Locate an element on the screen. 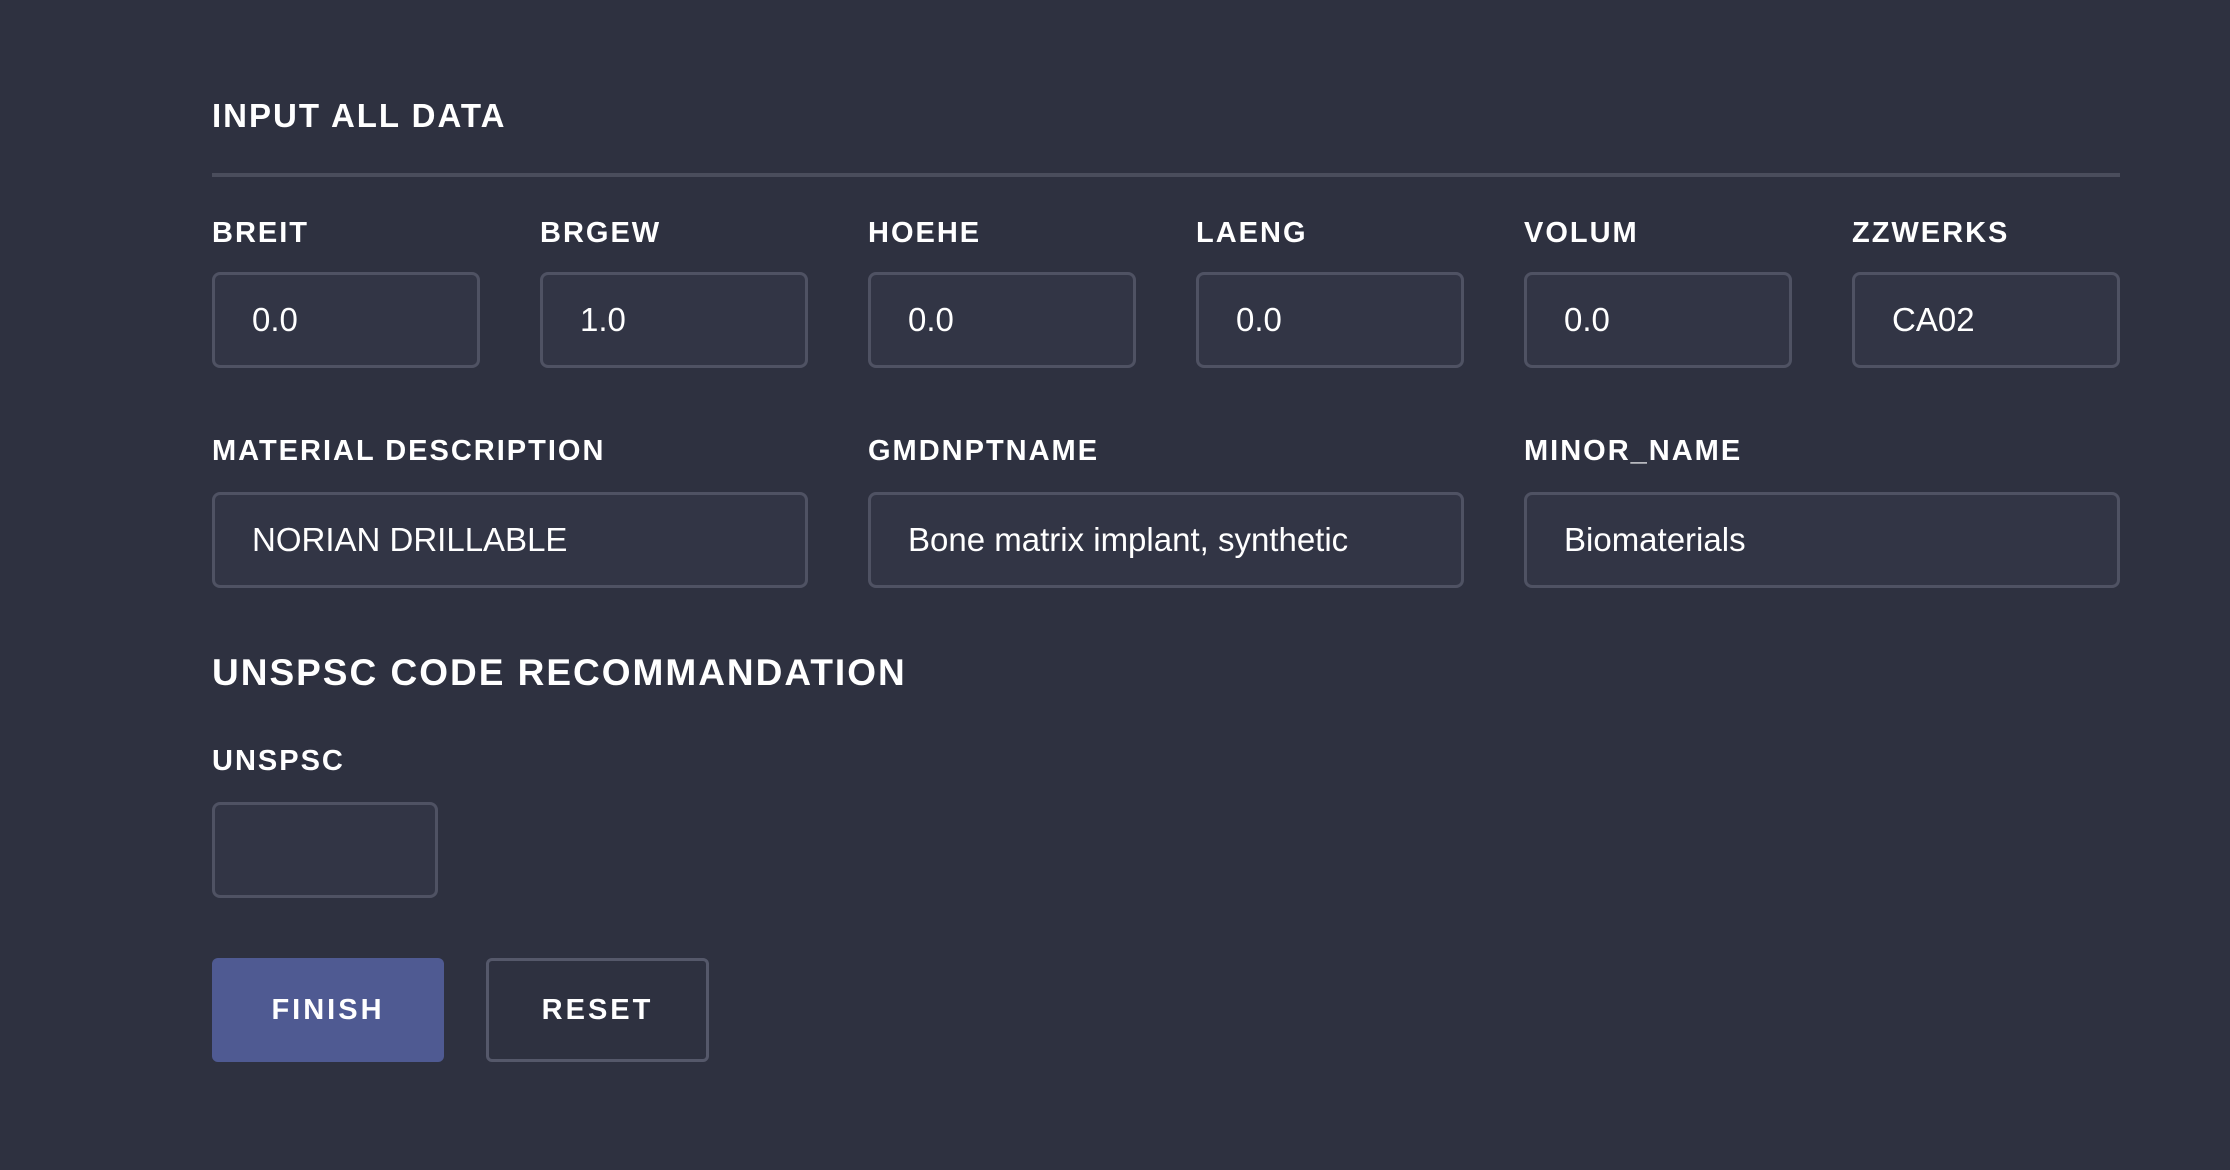  laeng-label: LAENG is located at coordinates (1252, 233).